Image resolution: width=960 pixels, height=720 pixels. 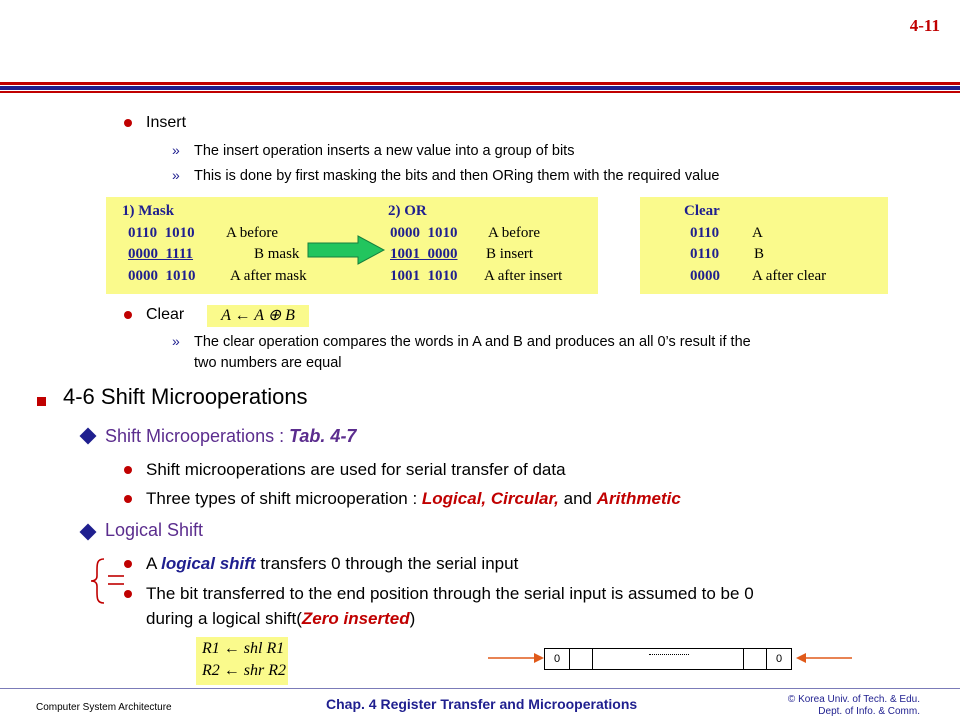 What do you see at coordinates (757, 233) in the screenshot?
I see `clear-row1-label: A` at bounding box center [757, 233].